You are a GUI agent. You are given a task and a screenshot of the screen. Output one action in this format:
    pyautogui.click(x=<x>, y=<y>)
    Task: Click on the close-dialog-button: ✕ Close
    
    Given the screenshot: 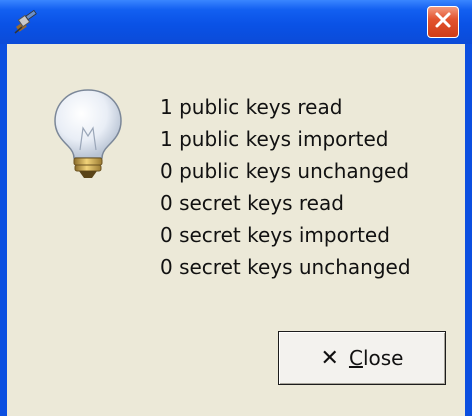 What is the action you would take?
    pyautogui.click(x=362, y=358)
    